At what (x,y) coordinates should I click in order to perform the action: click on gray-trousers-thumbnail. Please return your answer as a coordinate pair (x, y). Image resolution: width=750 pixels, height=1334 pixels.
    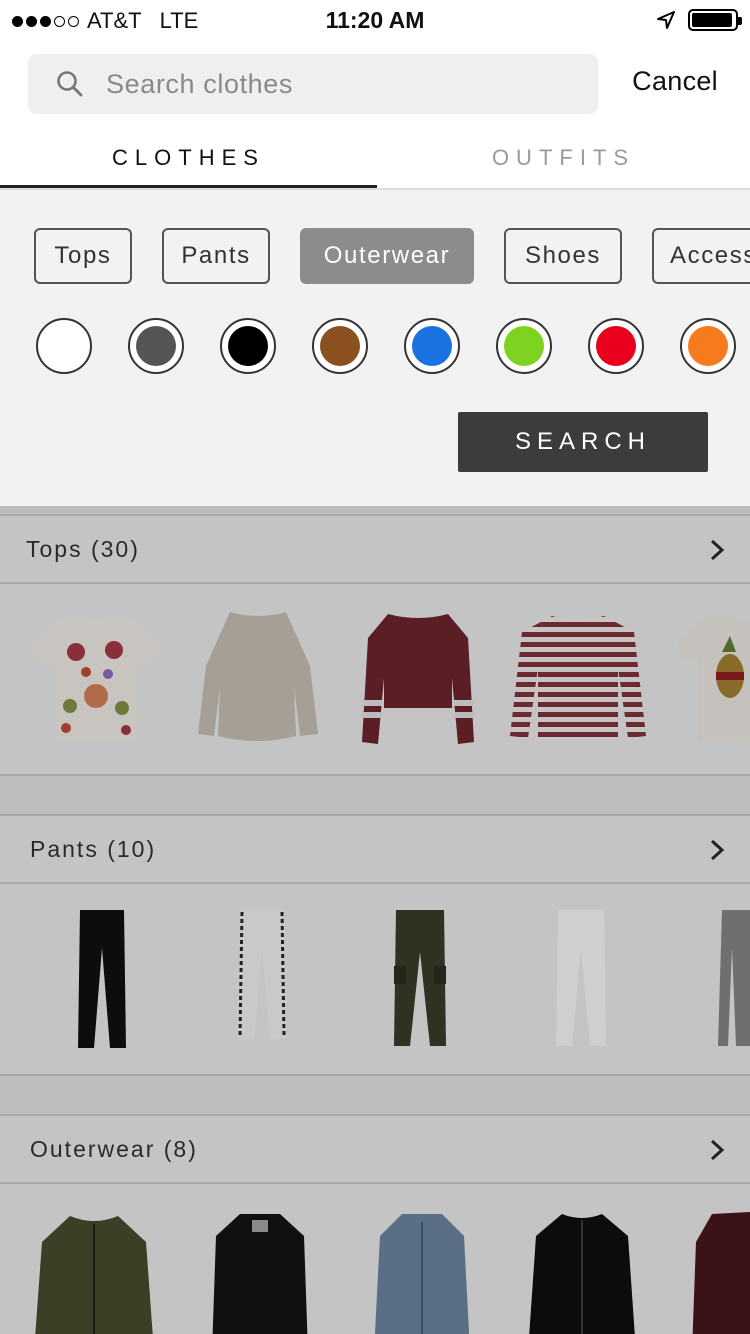
    Looking at the image, I should click on (733, 979).